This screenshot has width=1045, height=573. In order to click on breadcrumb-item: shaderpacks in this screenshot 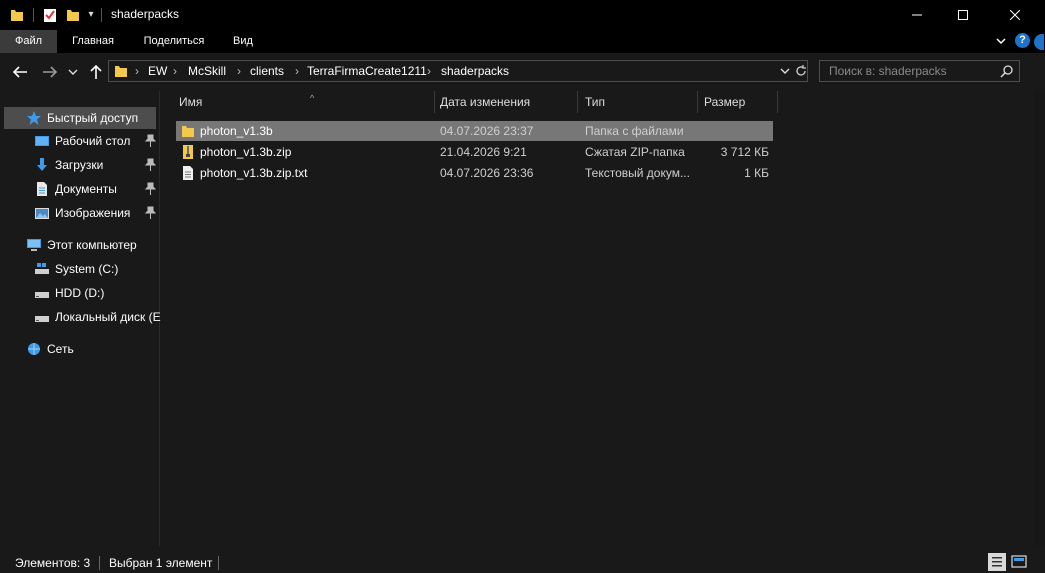, I will do `click(475, 71)`.